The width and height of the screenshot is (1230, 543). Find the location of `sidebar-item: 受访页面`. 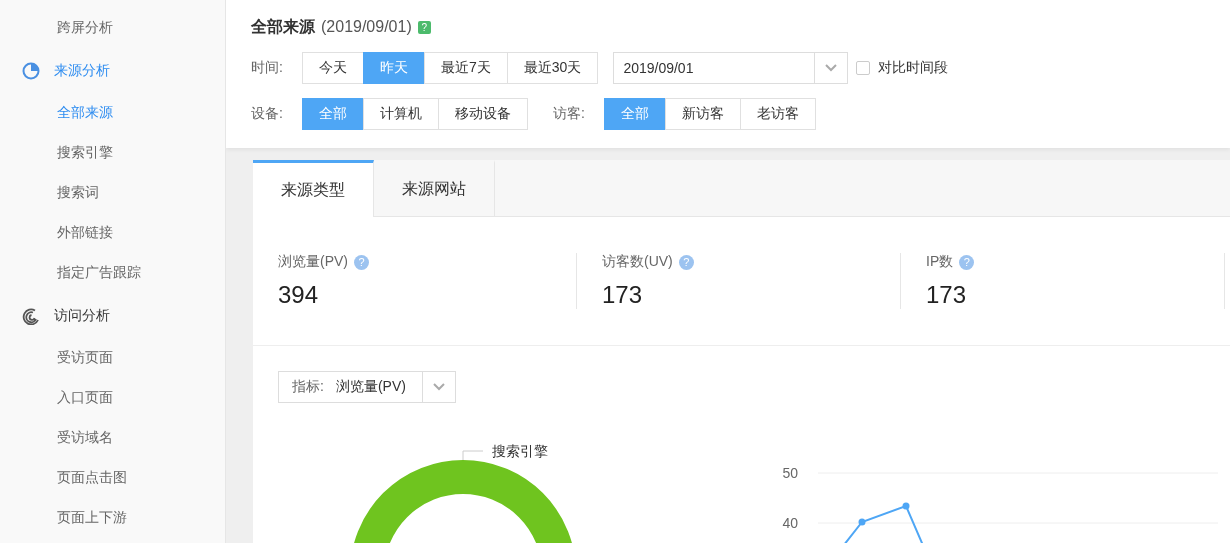

sidebar-item: 受访页面 is located at coordinates (112, 358).